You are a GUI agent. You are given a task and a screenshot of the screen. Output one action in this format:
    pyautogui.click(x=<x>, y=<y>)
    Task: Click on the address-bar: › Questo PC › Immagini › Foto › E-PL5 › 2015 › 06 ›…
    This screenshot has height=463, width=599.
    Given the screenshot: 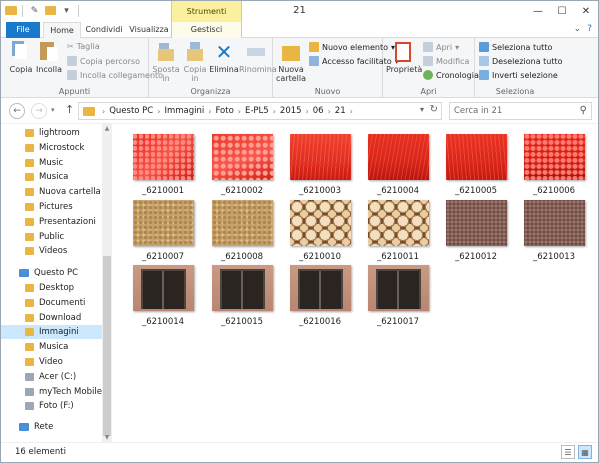 What is the action you would take?
    pyautogui.click(x=260, y=111)
    